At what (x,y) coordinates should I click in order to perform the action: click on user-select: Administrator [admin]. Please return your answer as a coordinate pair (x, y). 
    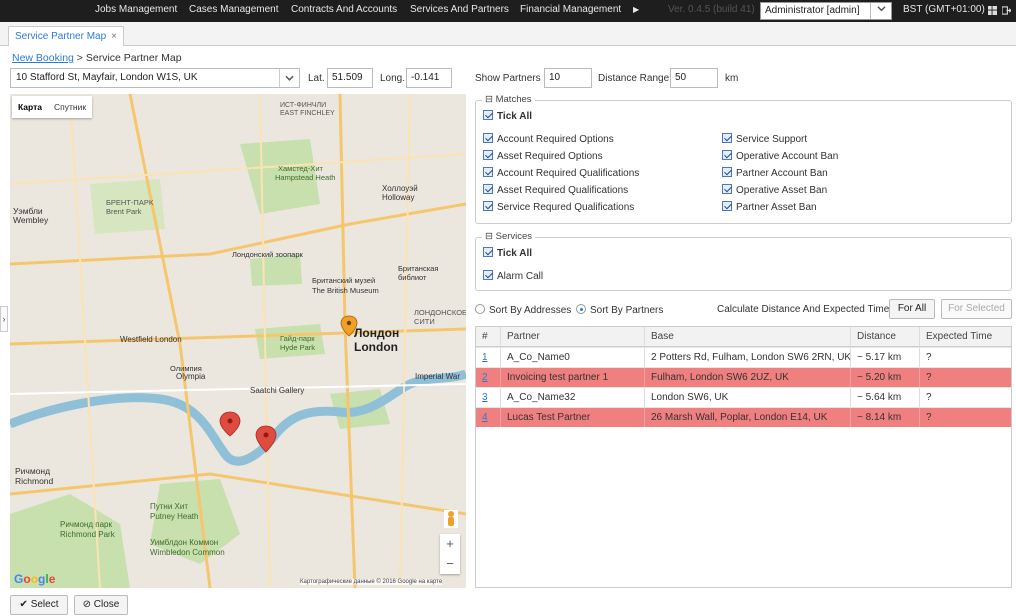
    Looking at the image, I should click on (826, 11).